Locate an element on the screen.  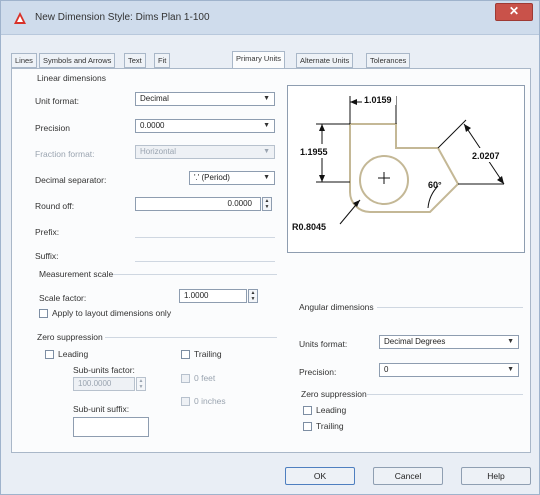
apply-layout-only-label: Apply to layout dimensions only is located at coordinates (112, 313).